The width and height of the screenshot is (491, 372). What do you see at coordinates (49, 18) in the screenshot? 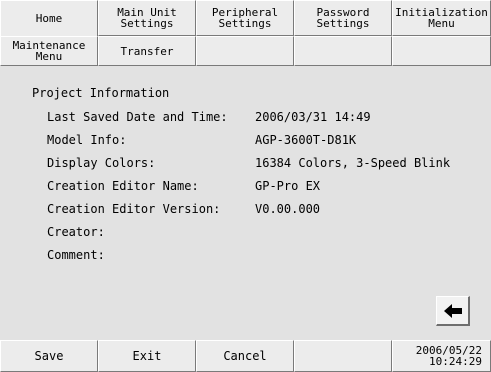
I see `tab-home: Home` at bounding box center [49, 18].